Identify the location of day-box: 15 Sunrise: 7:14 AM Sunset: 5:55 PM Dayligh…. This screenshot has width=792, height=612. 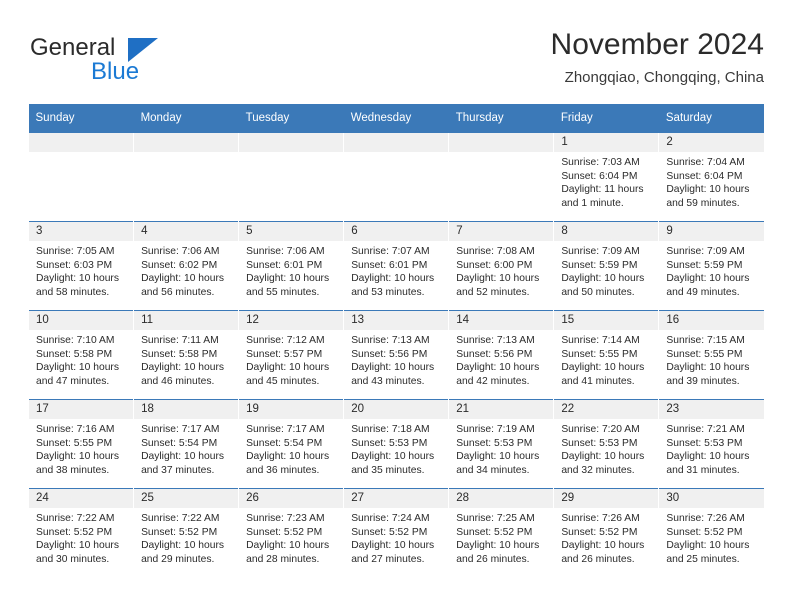
(606, 355).